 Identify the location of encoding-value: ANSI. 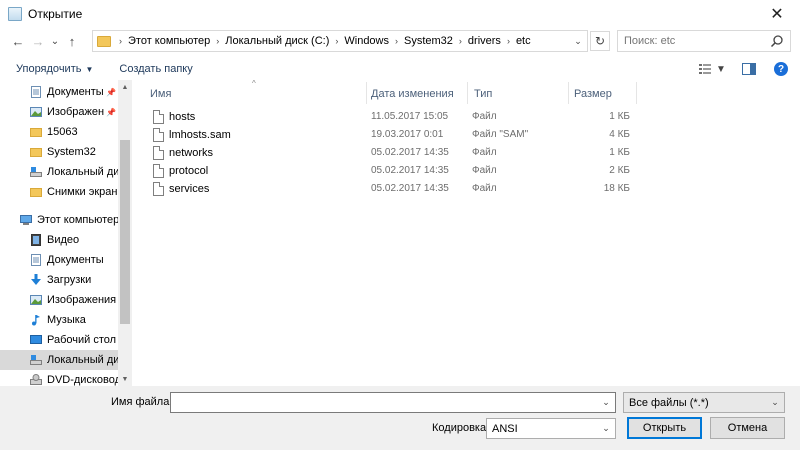
(505, 428).